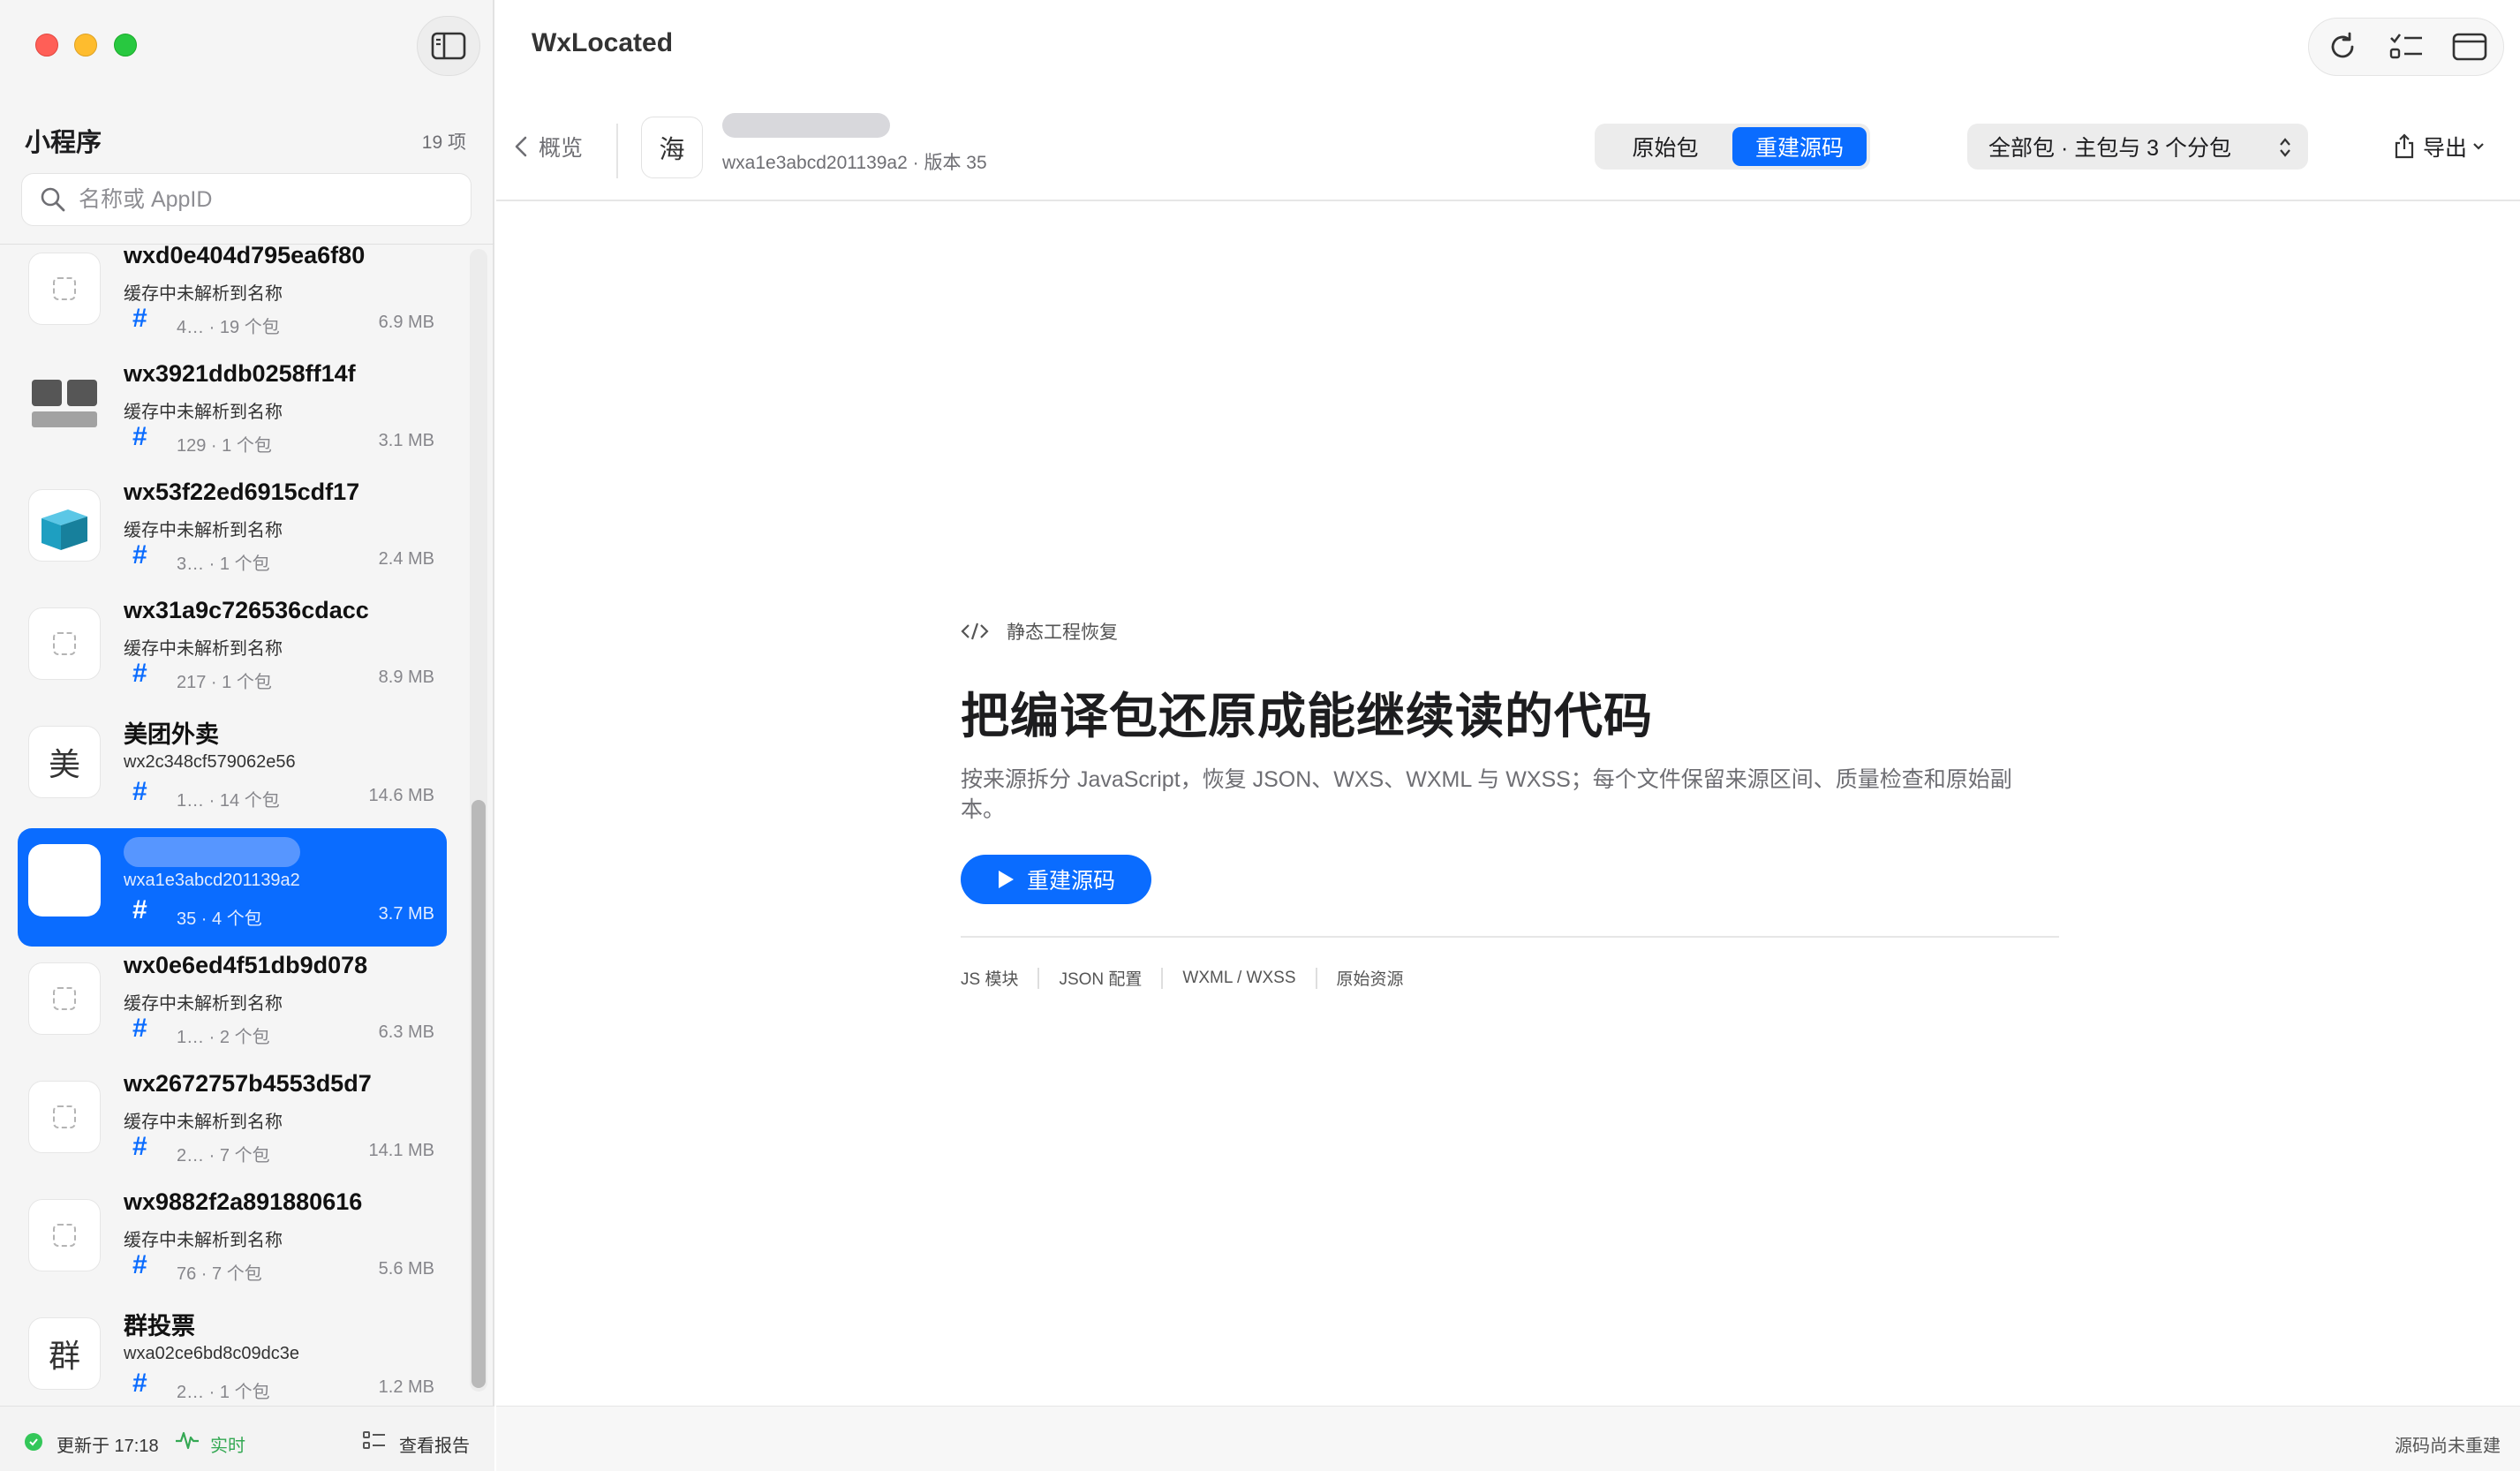 The image size is (2520, 1471). Describe the element at coordinates (2110, 148) in the screenshot. I see `package-select-value: 全部包 · 主包与 3 个分包` at that location.